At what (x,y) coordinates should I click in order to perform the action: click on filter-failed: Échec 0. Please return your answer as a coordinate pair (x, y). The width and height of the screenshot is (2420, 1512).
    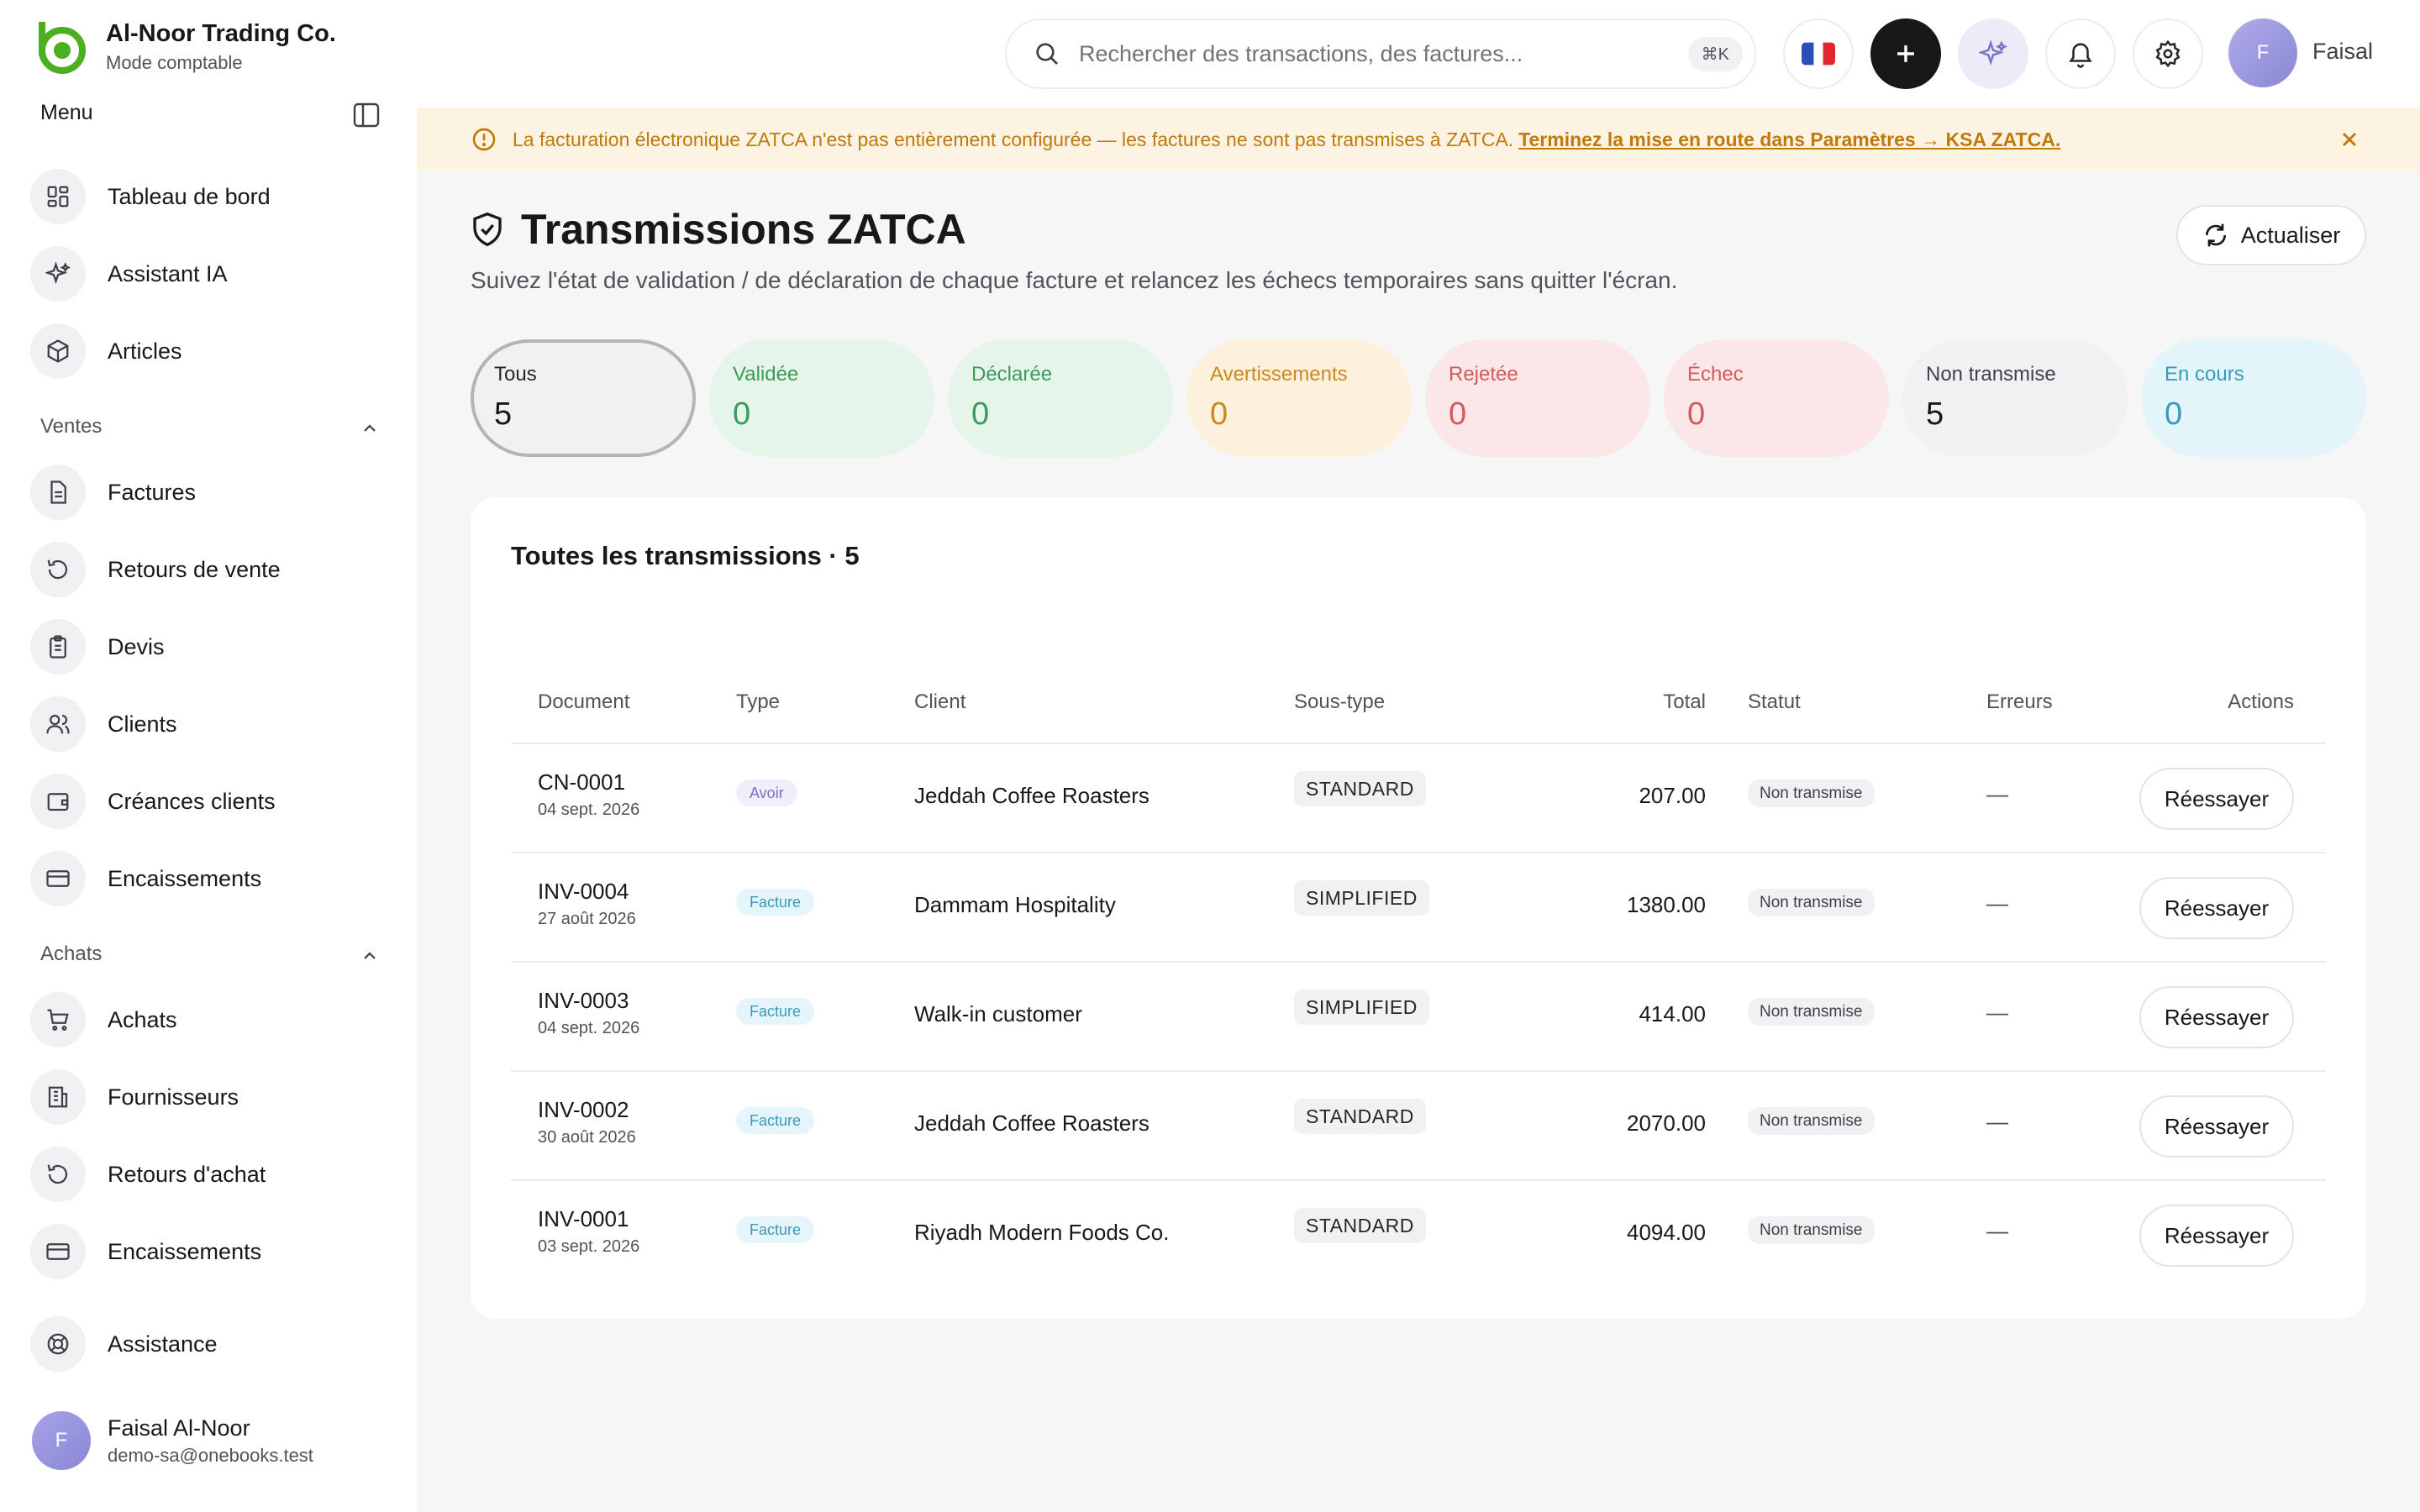
    Looking at the image, I should click on (1776, 398).